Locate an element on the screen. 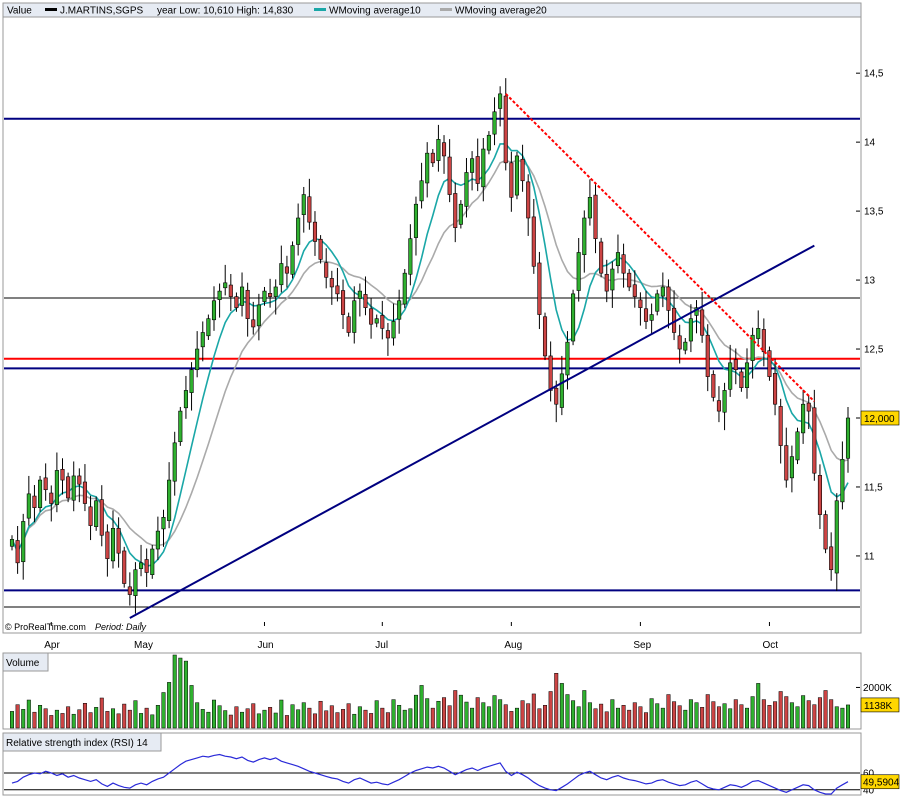 This screenshot has height=805, width=900. current-price-label: 12,000 is located at coordinates (879, 419).